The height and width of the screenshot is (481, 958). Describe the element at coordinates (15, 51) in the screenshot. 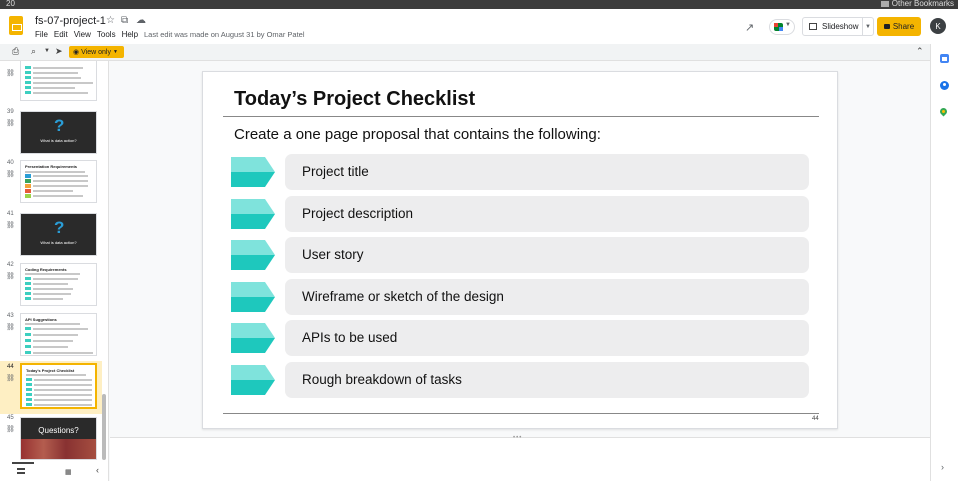

I see `print-icon: ⎙` at that location.